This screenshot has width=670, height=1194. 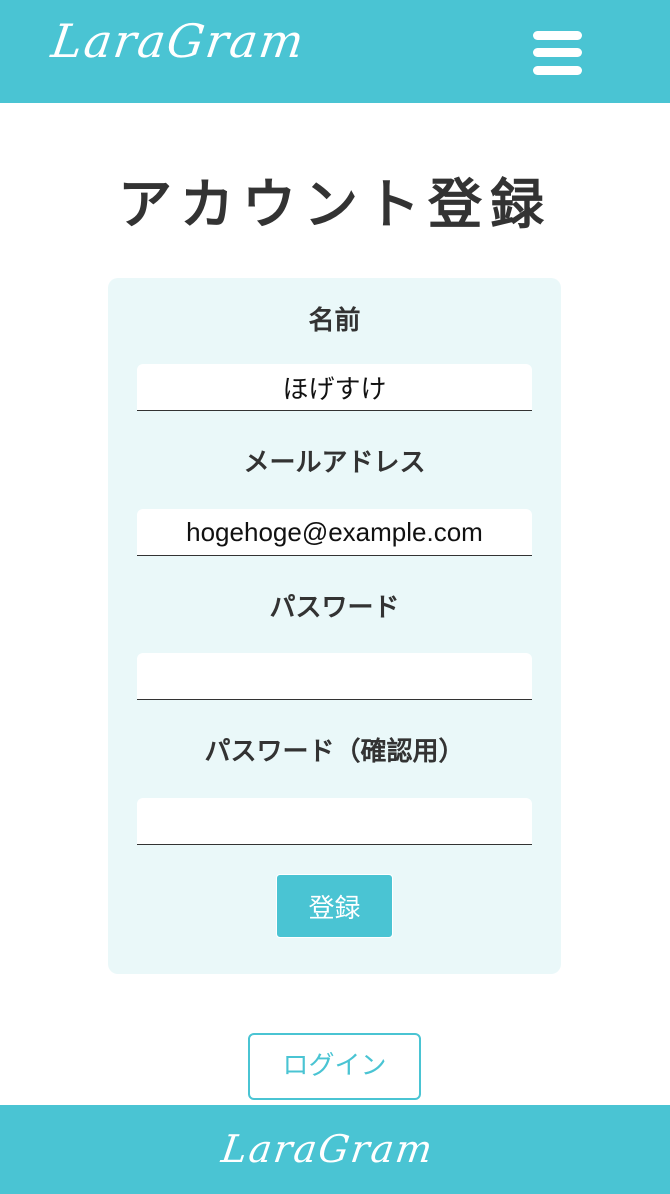 What do you see at coordinates (334, 821) in the screenshot?
I see `password-confirm-input` at bounding box center [334, 821].